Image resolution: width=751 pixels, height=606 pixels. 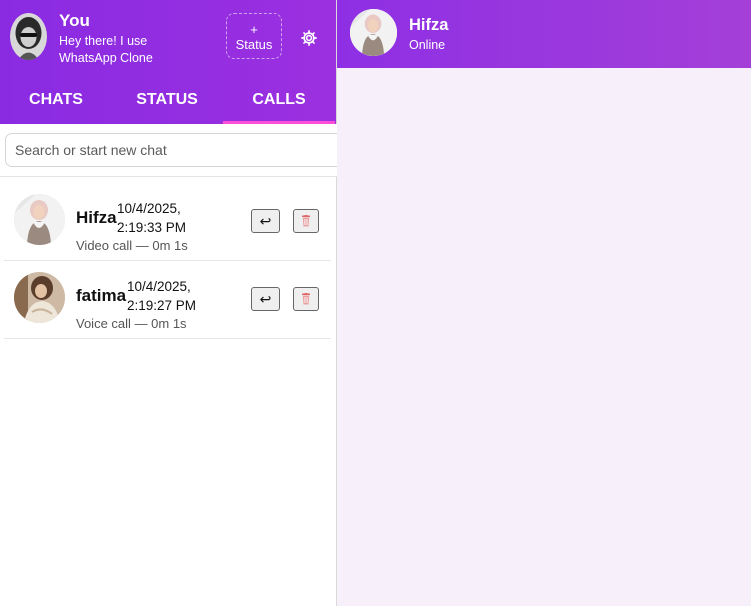 What do you see at coordinates (162, 305) in the screenshot?
I see `call-time: 2:19:27 PM` at bounding box center [162, 305].